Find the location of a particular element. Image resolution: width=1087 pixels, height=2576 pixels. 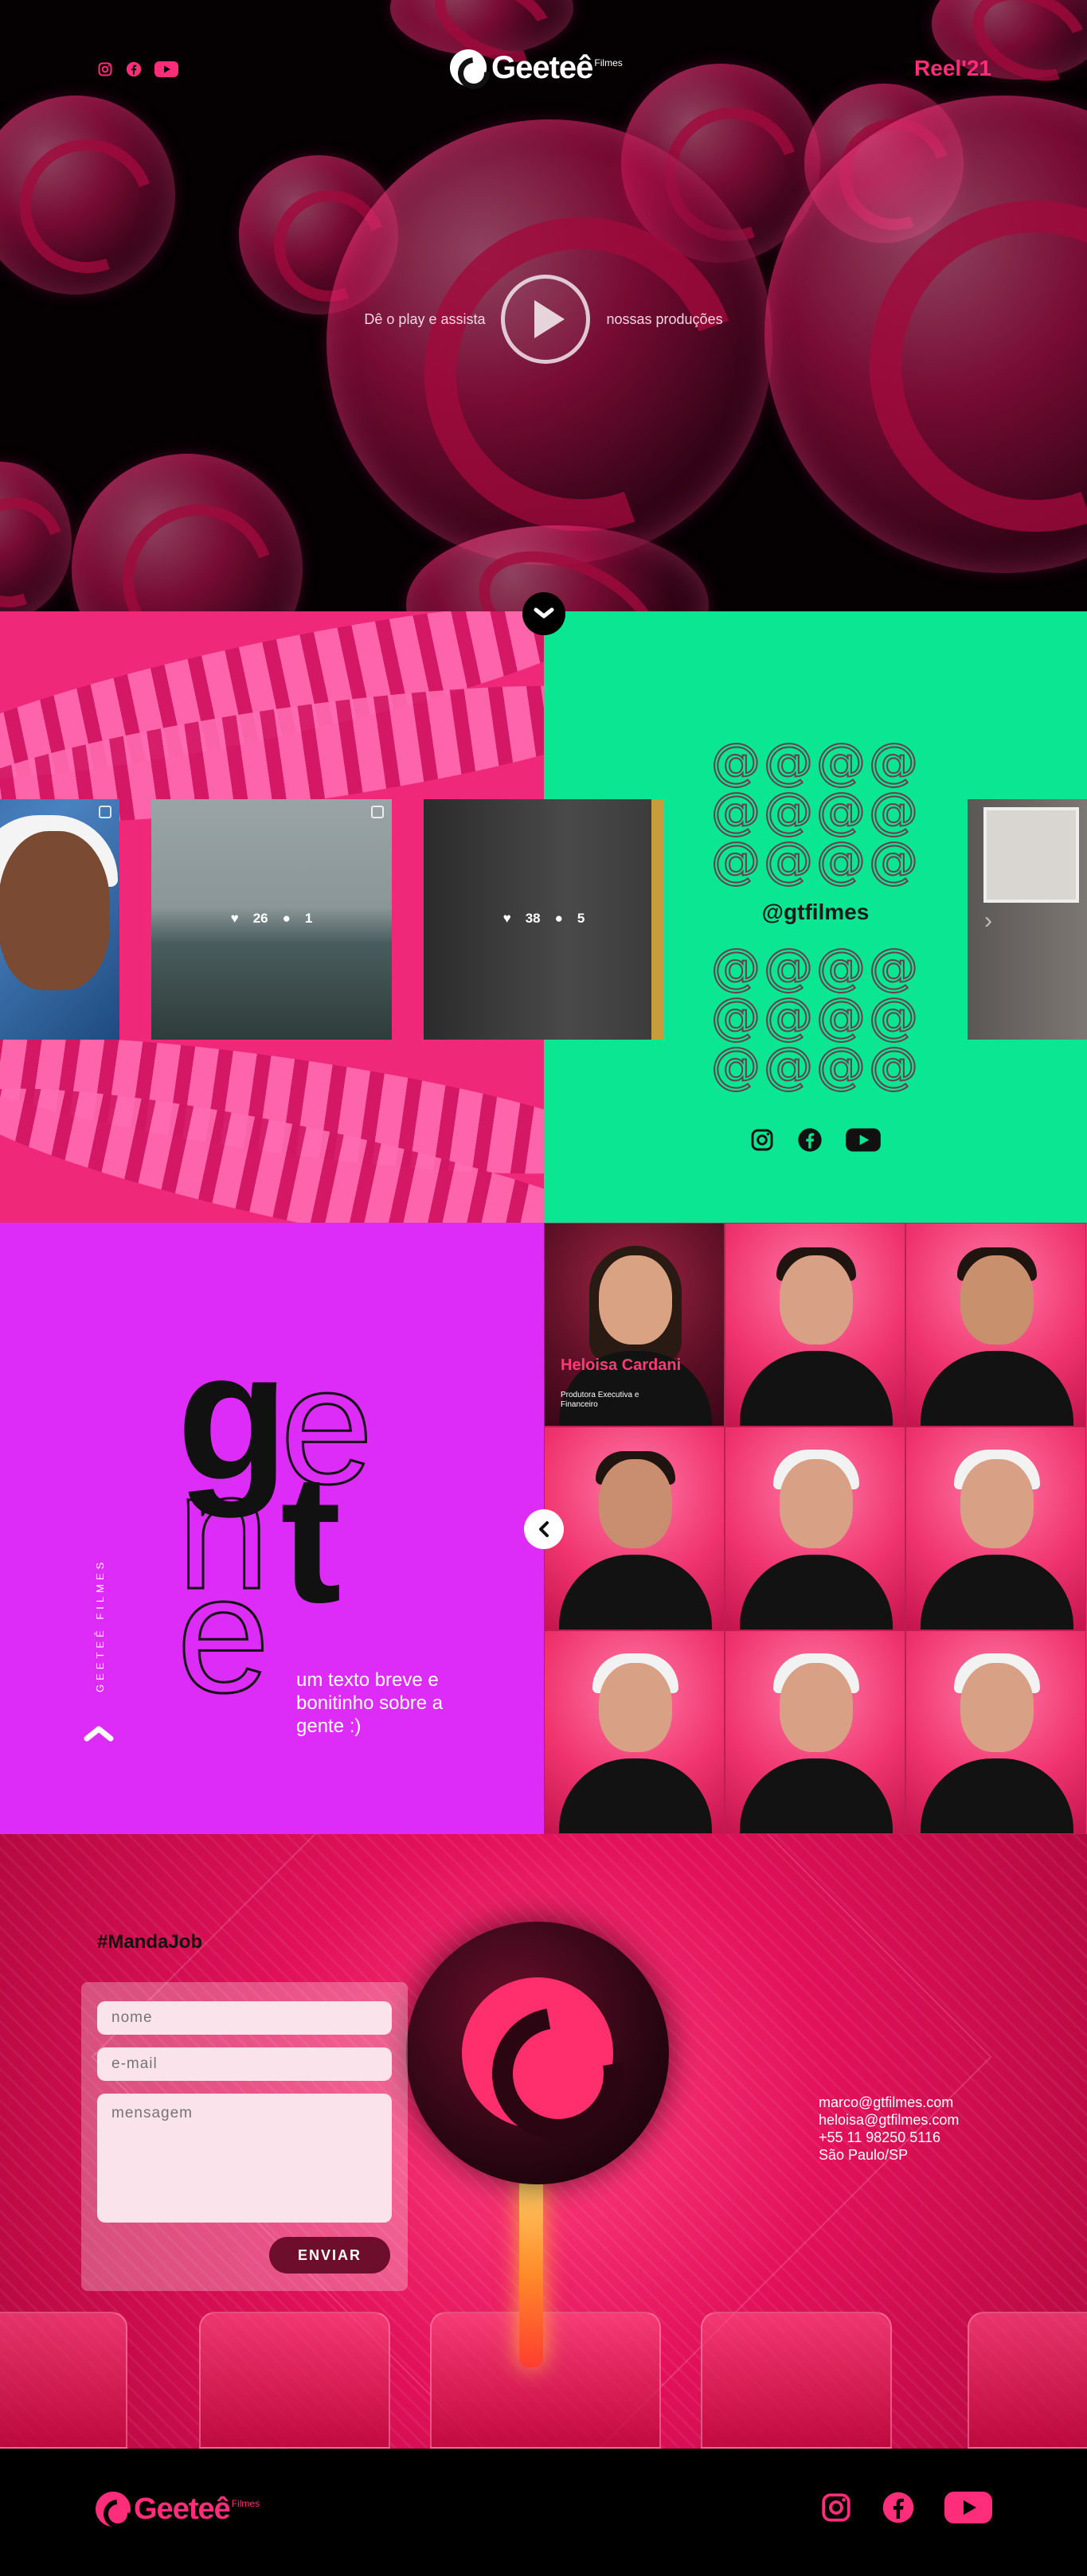

instagram-post is located at coordinates (59, 919).